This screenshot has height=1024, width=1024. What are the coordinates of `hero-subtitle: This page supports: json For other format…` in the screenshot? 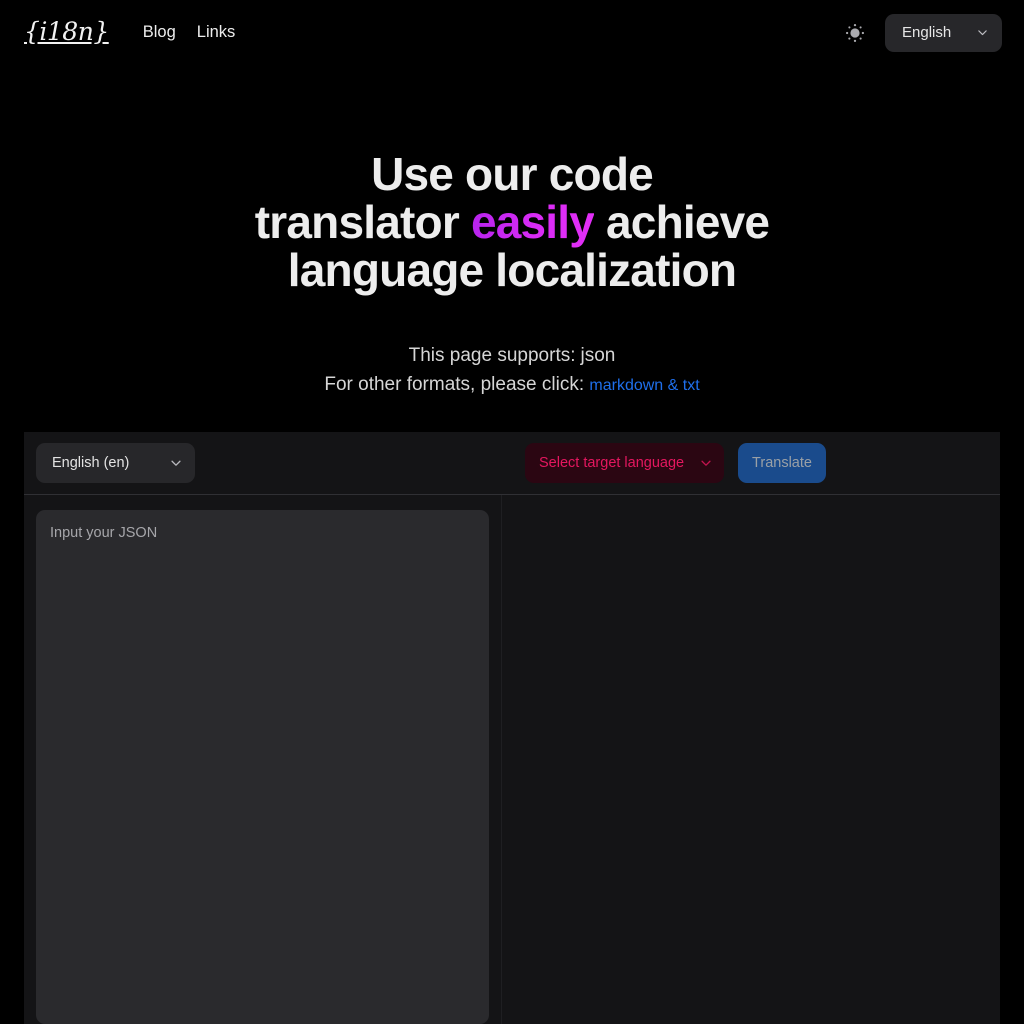 It's located at (512, 370).